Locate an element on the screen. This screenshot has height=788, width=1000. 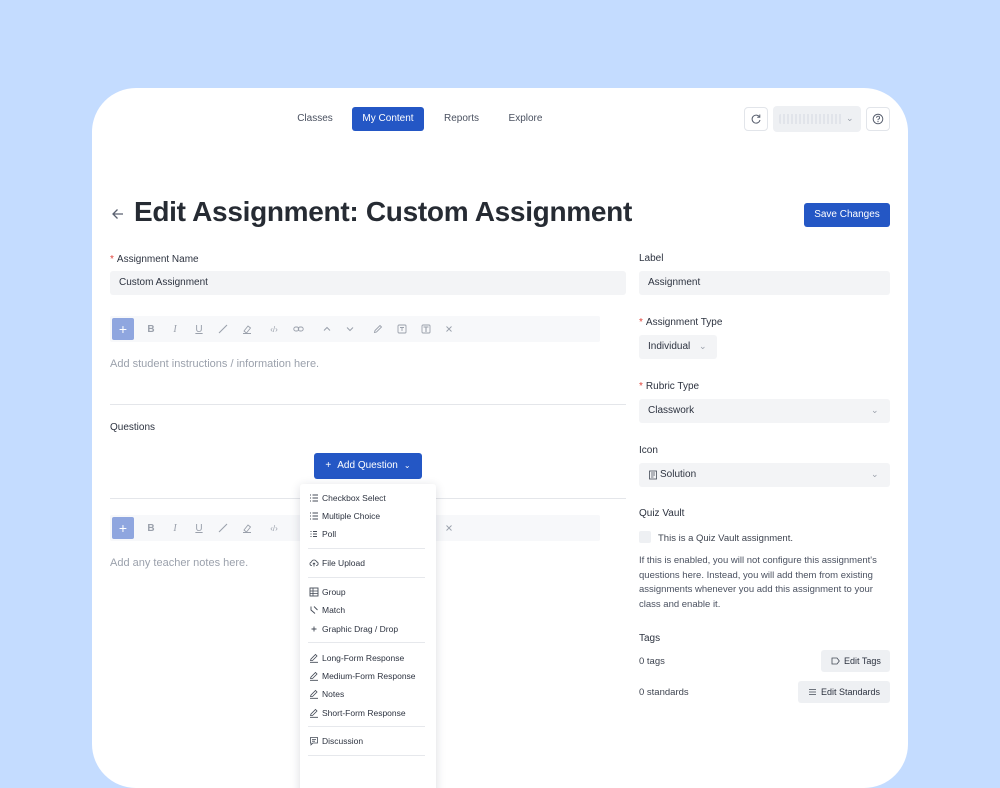
refresh-button is located at coordinates (756, 119).